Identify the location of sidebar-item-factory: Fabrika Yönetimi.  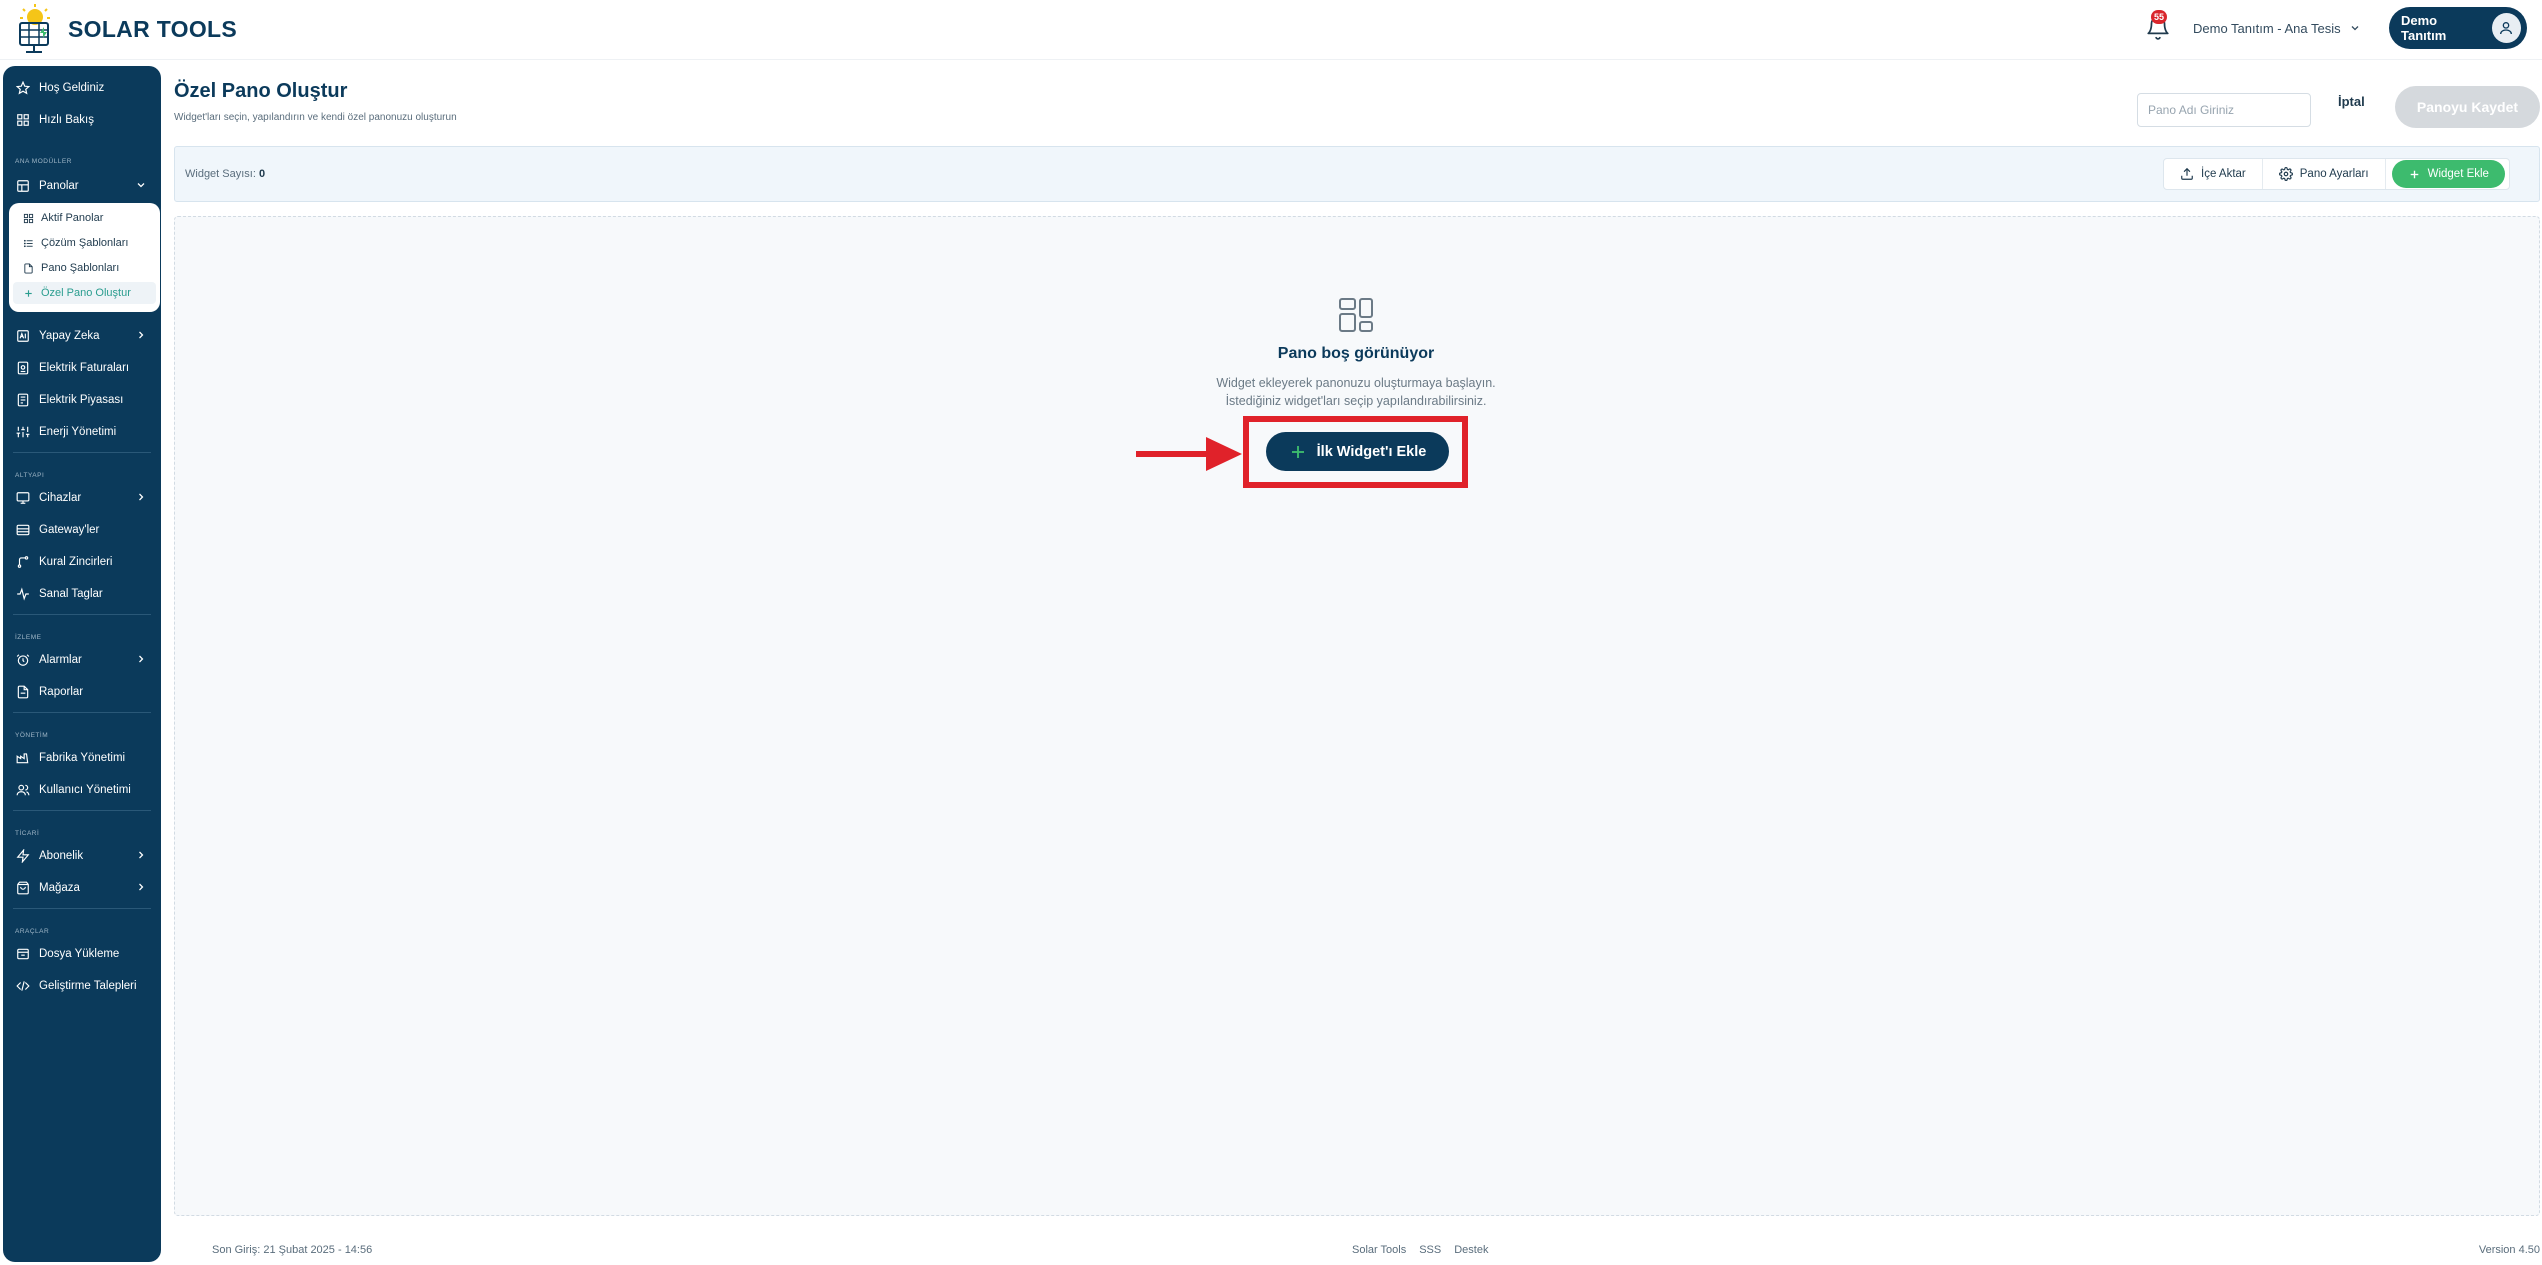
(82, 758).